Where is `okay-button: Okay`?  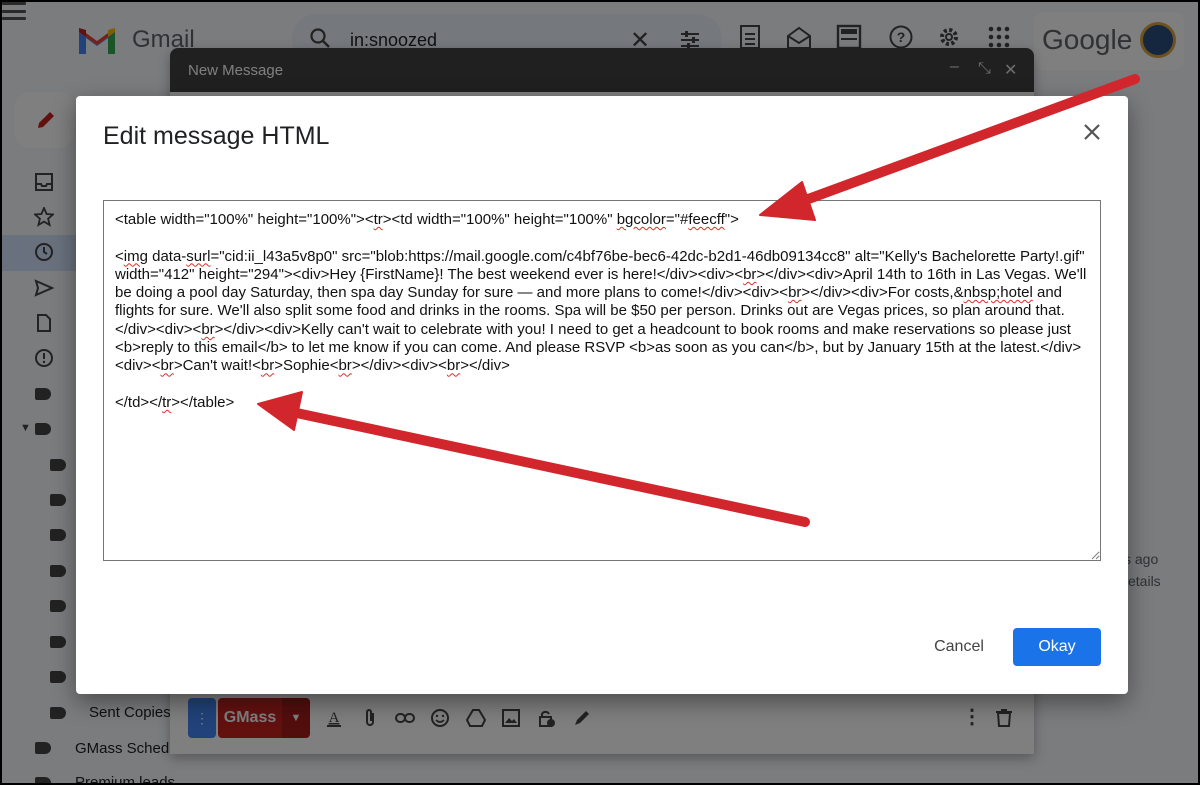 okay-button: Okay is located at coordinates (1057, 647).